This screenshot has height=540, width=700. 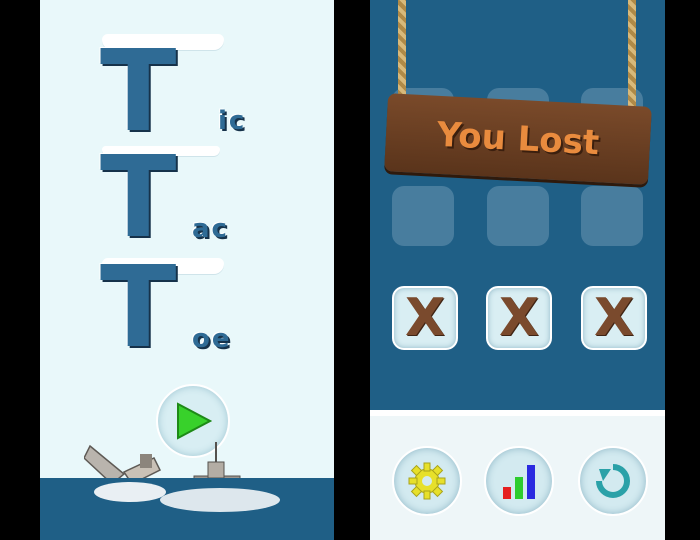 I want to click on result-sign: You Lost, so click(x=518, y=139).